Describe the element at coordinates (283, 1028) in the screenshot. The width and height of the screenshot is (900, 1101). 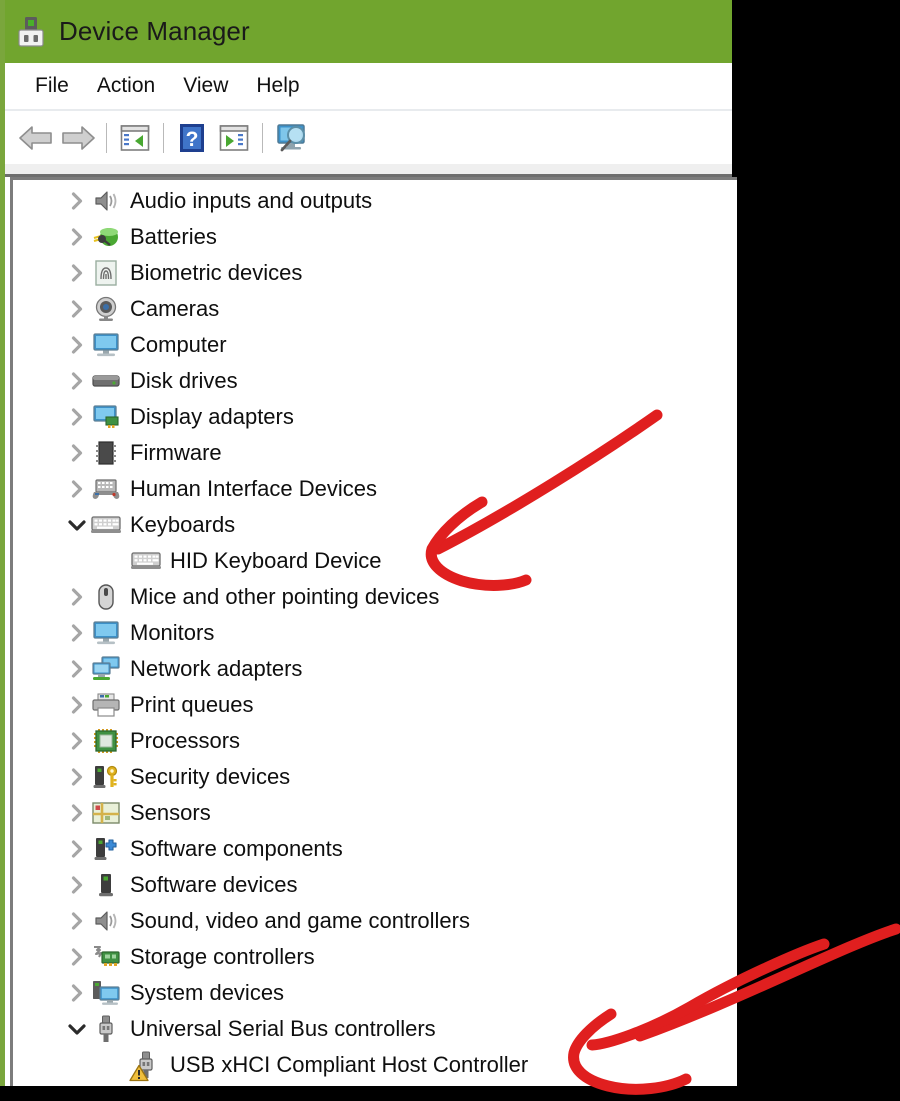
I see `tree-node-label: Universal Serial Bus controllers` at that location.